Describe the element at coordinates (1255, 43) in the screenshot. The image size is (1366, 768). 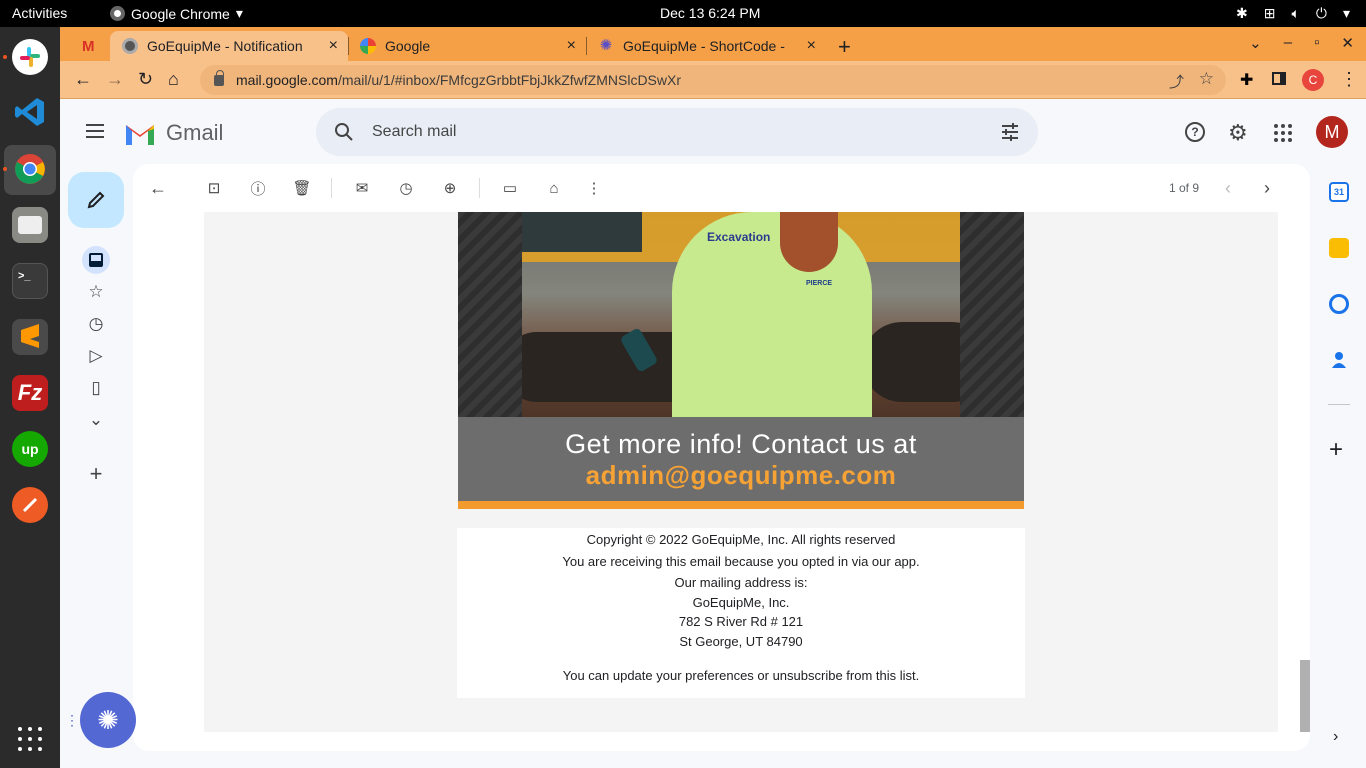
I see `tab-search-icon: ⌄` at that location.